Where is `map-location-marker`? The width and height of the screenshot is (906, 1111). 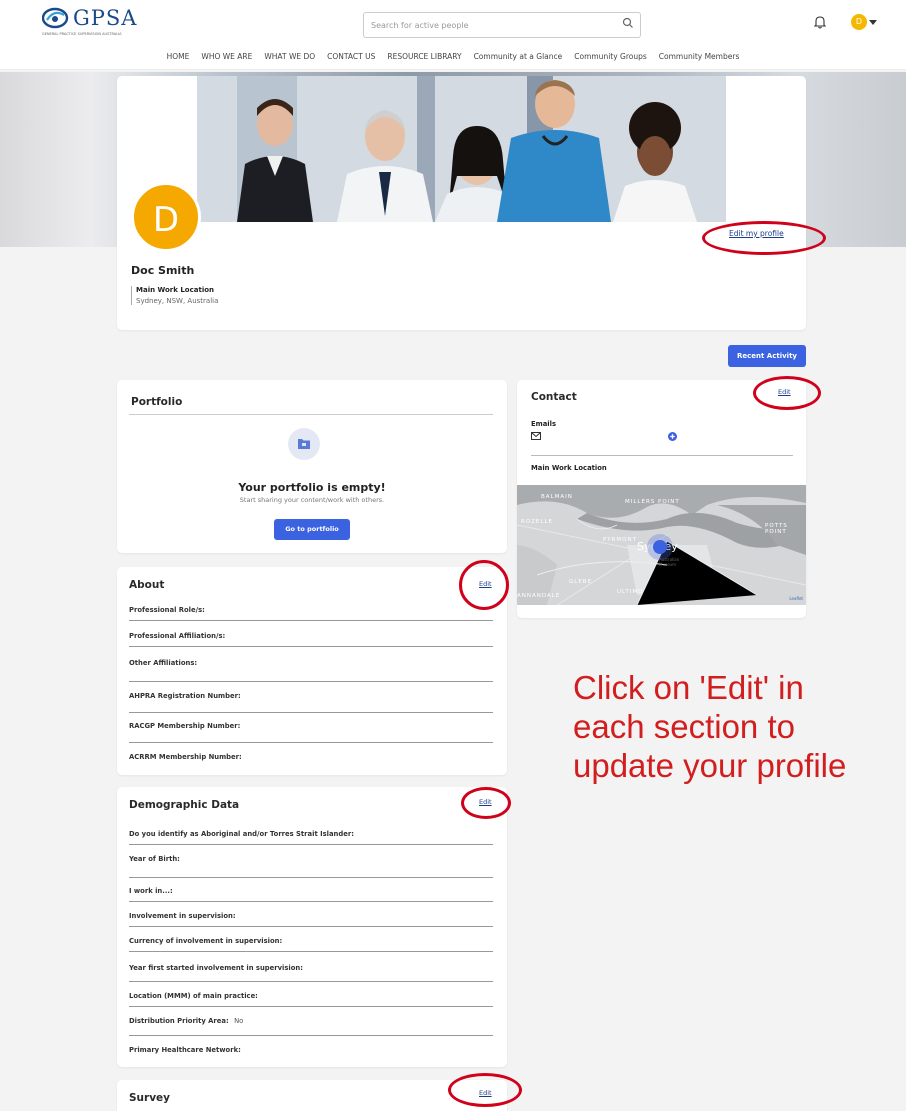
map-location-marker is located at coordinates (660, 547).